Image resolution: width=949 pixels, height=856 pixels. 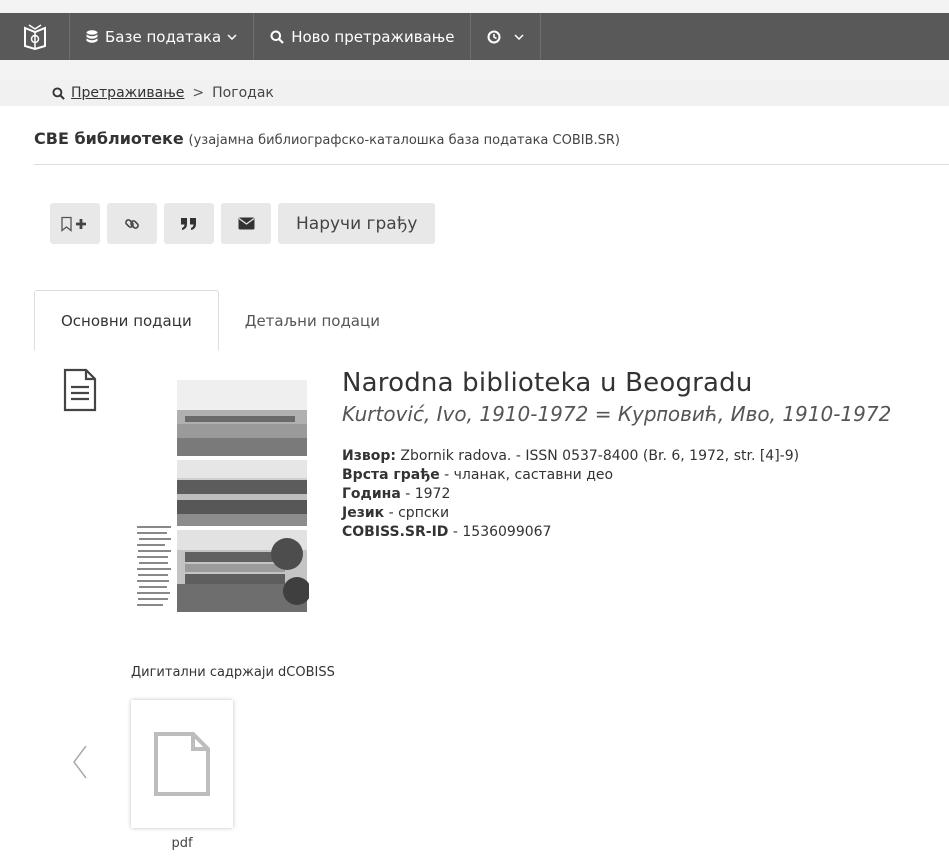 I want to click on year-row: Година - 1972, so click(x=570, y=494).